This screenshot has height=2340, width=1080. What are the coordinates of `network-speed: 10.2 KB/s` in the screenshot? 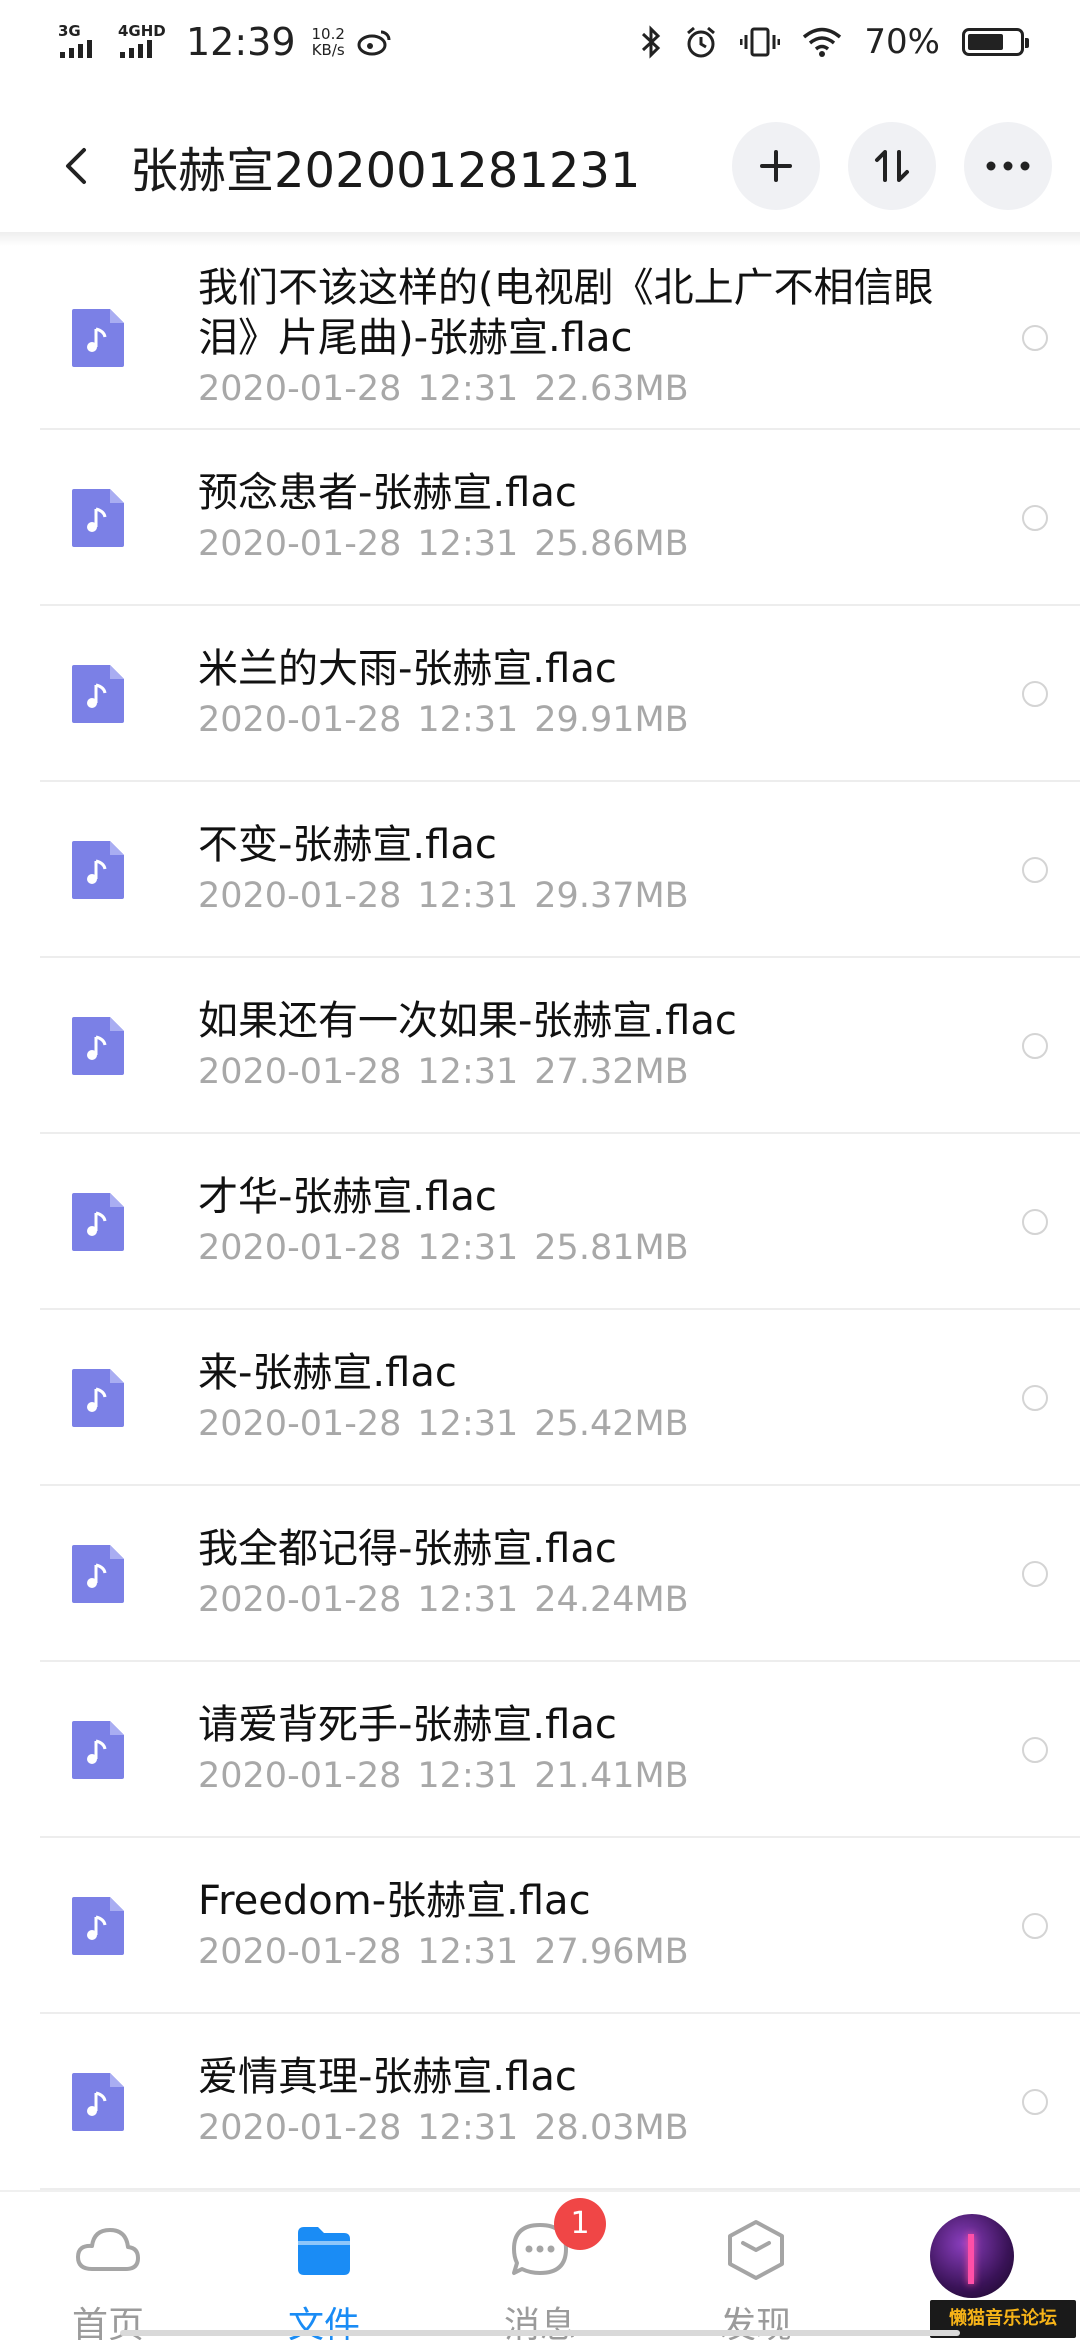 It's located at (328, 42).